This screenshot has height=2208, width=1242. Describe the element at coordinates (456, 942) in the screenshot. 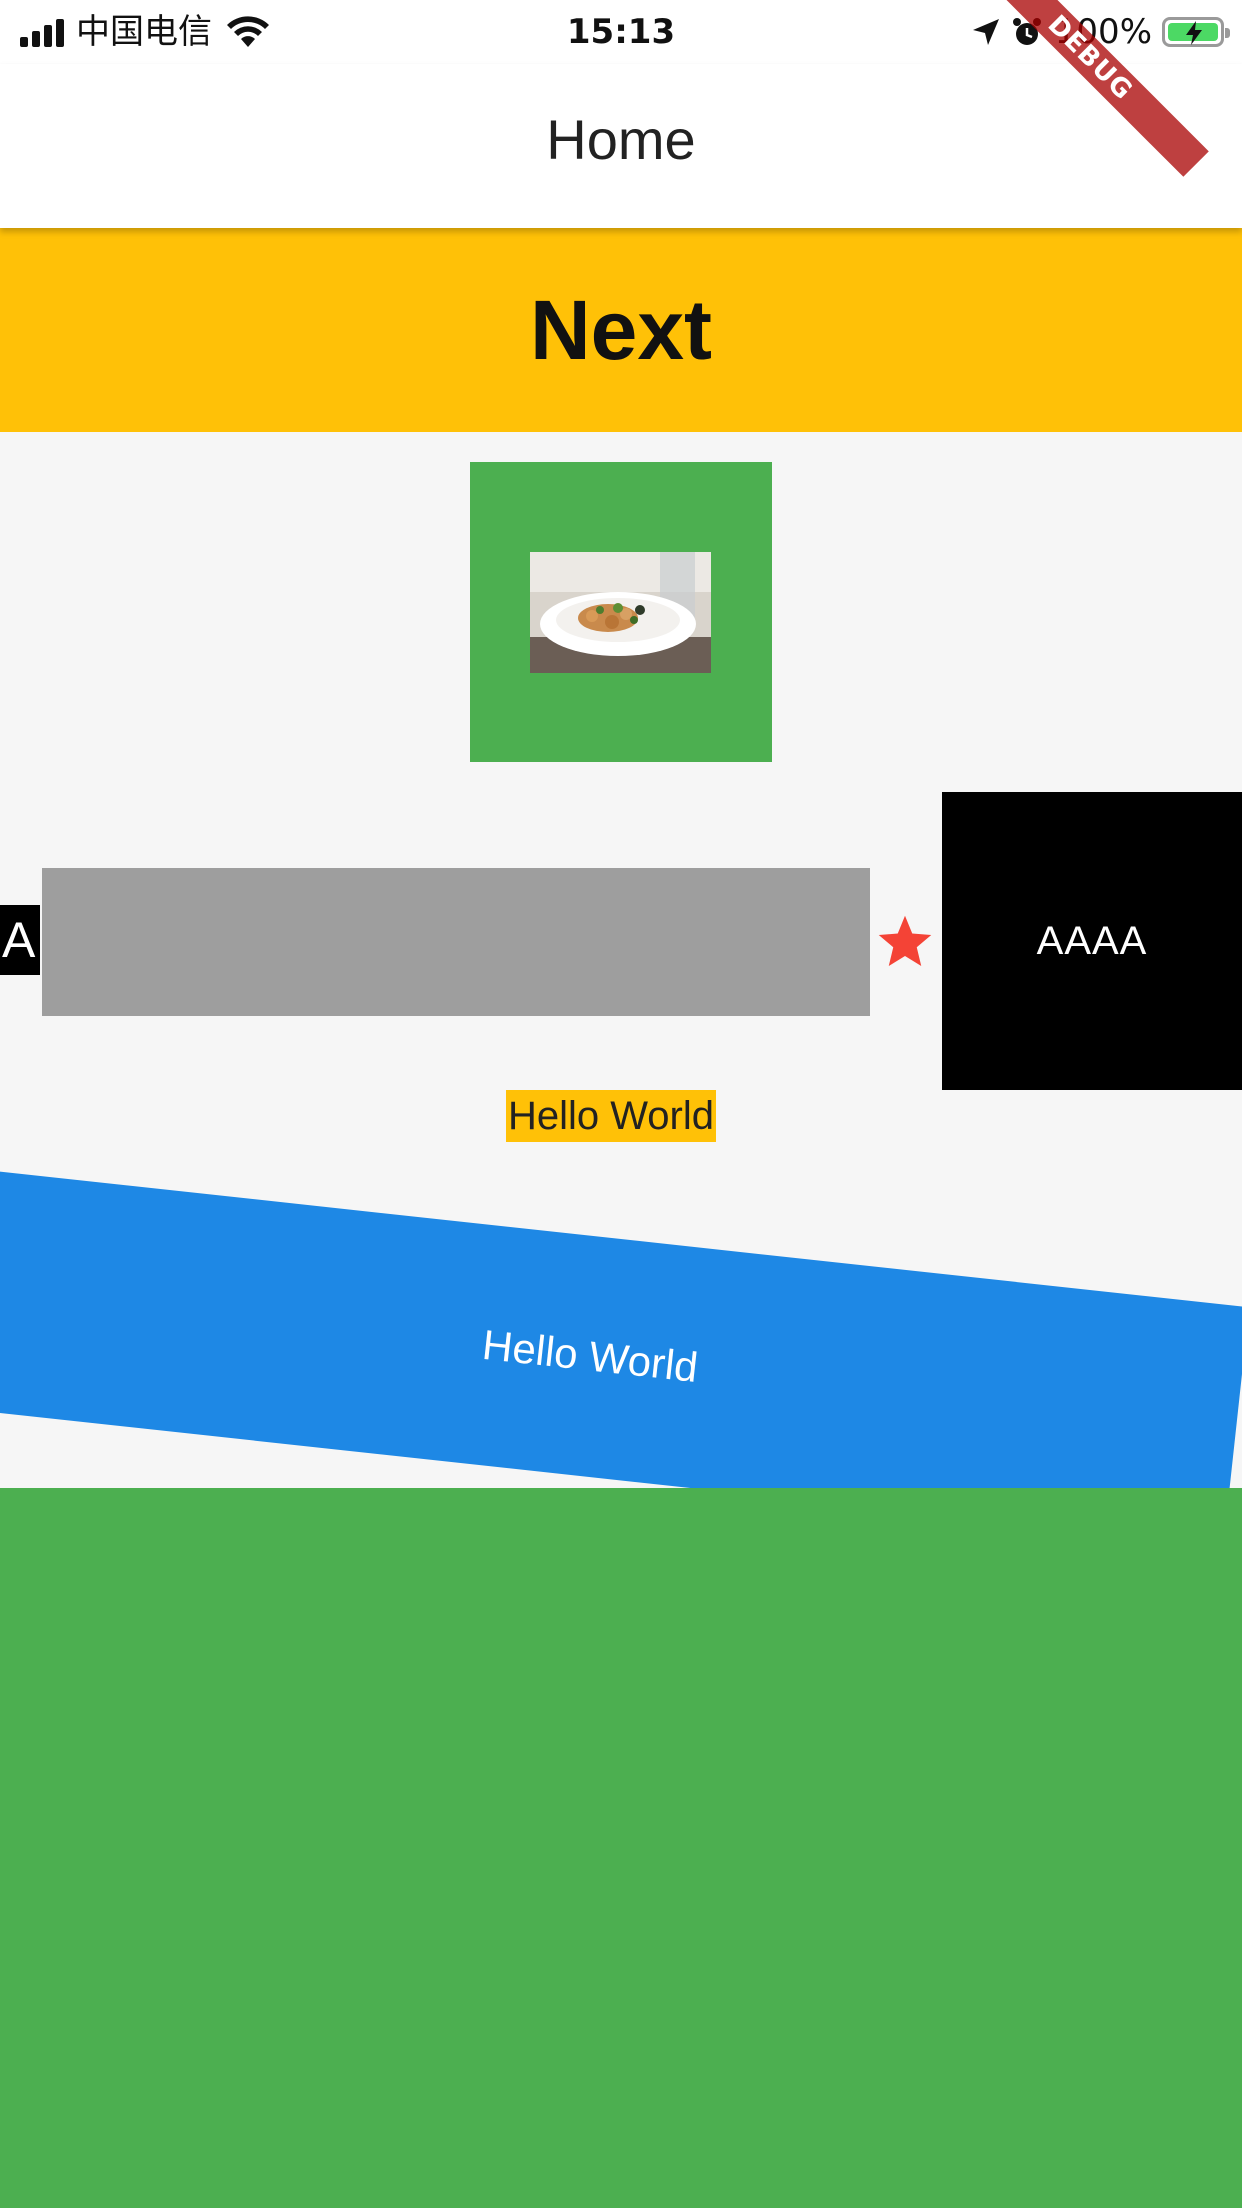

I see `gray-box` at that location.